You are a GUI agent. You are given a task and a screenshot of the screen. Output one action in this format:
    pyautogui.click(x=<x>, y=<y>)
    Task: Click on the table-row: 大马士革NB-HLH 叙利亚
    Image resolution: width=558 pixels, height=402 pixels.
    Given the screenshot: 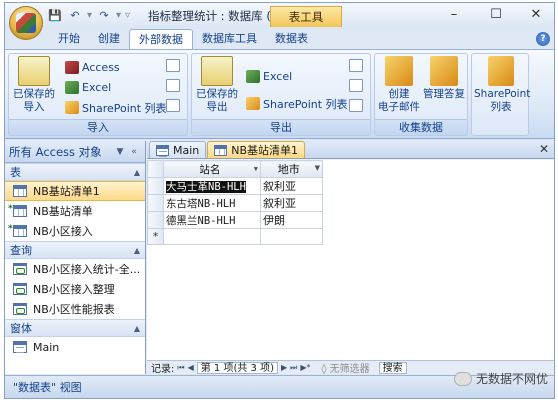 What is the action you would take?
    pyautogui.click(x=235, y=186)
    